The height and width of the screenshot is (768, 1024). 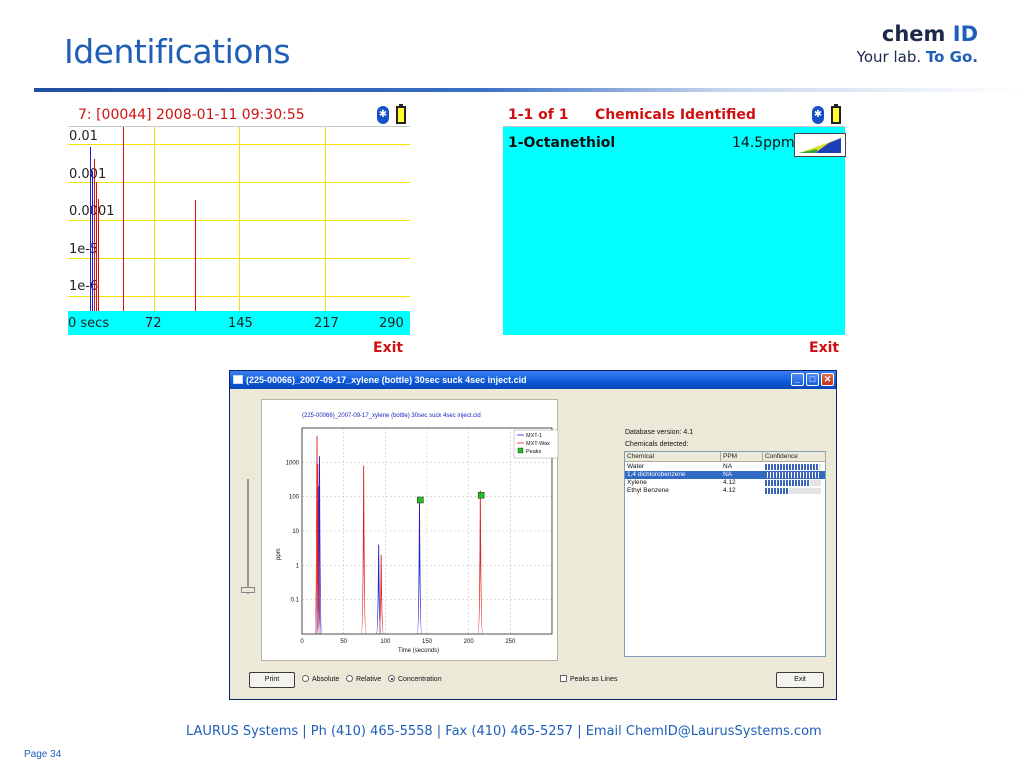 I want to click on device-header-text: 7: [00044] 2008-01-11 09:30:55, so click(x=191, y=115).